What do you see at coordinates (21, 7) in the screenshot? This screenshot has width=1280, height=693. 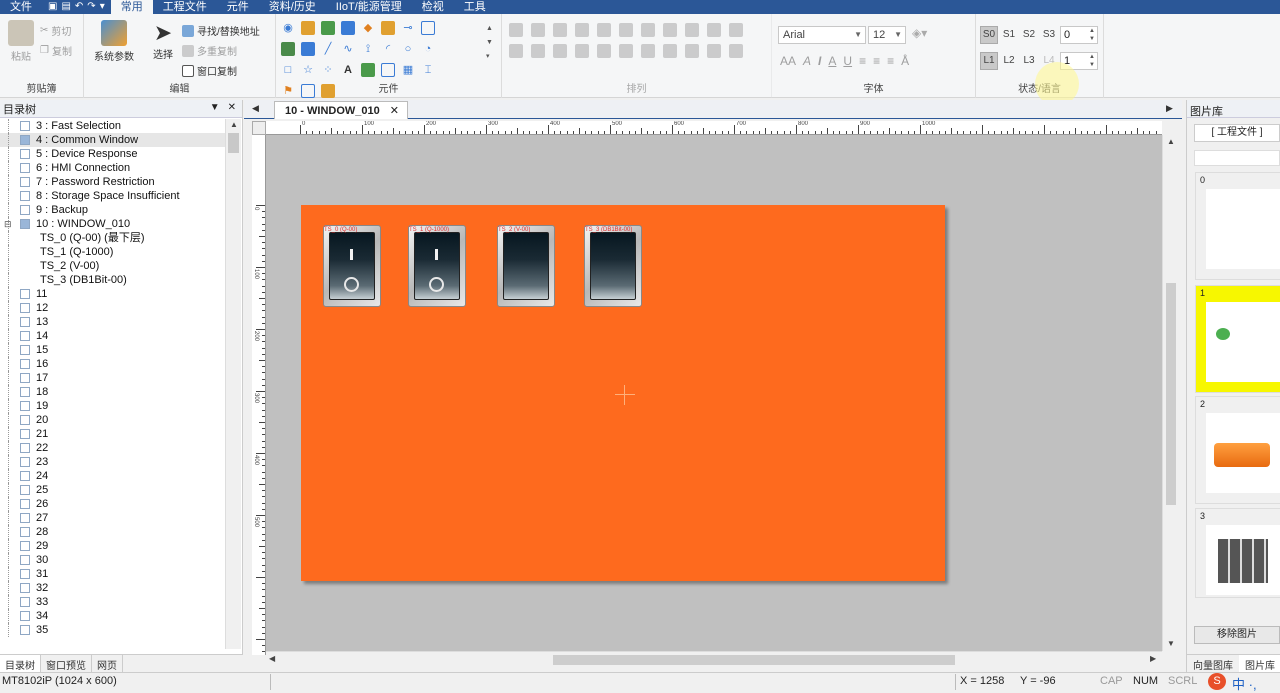 I see `menu-file: 文件` at bounding box center [21, 7].